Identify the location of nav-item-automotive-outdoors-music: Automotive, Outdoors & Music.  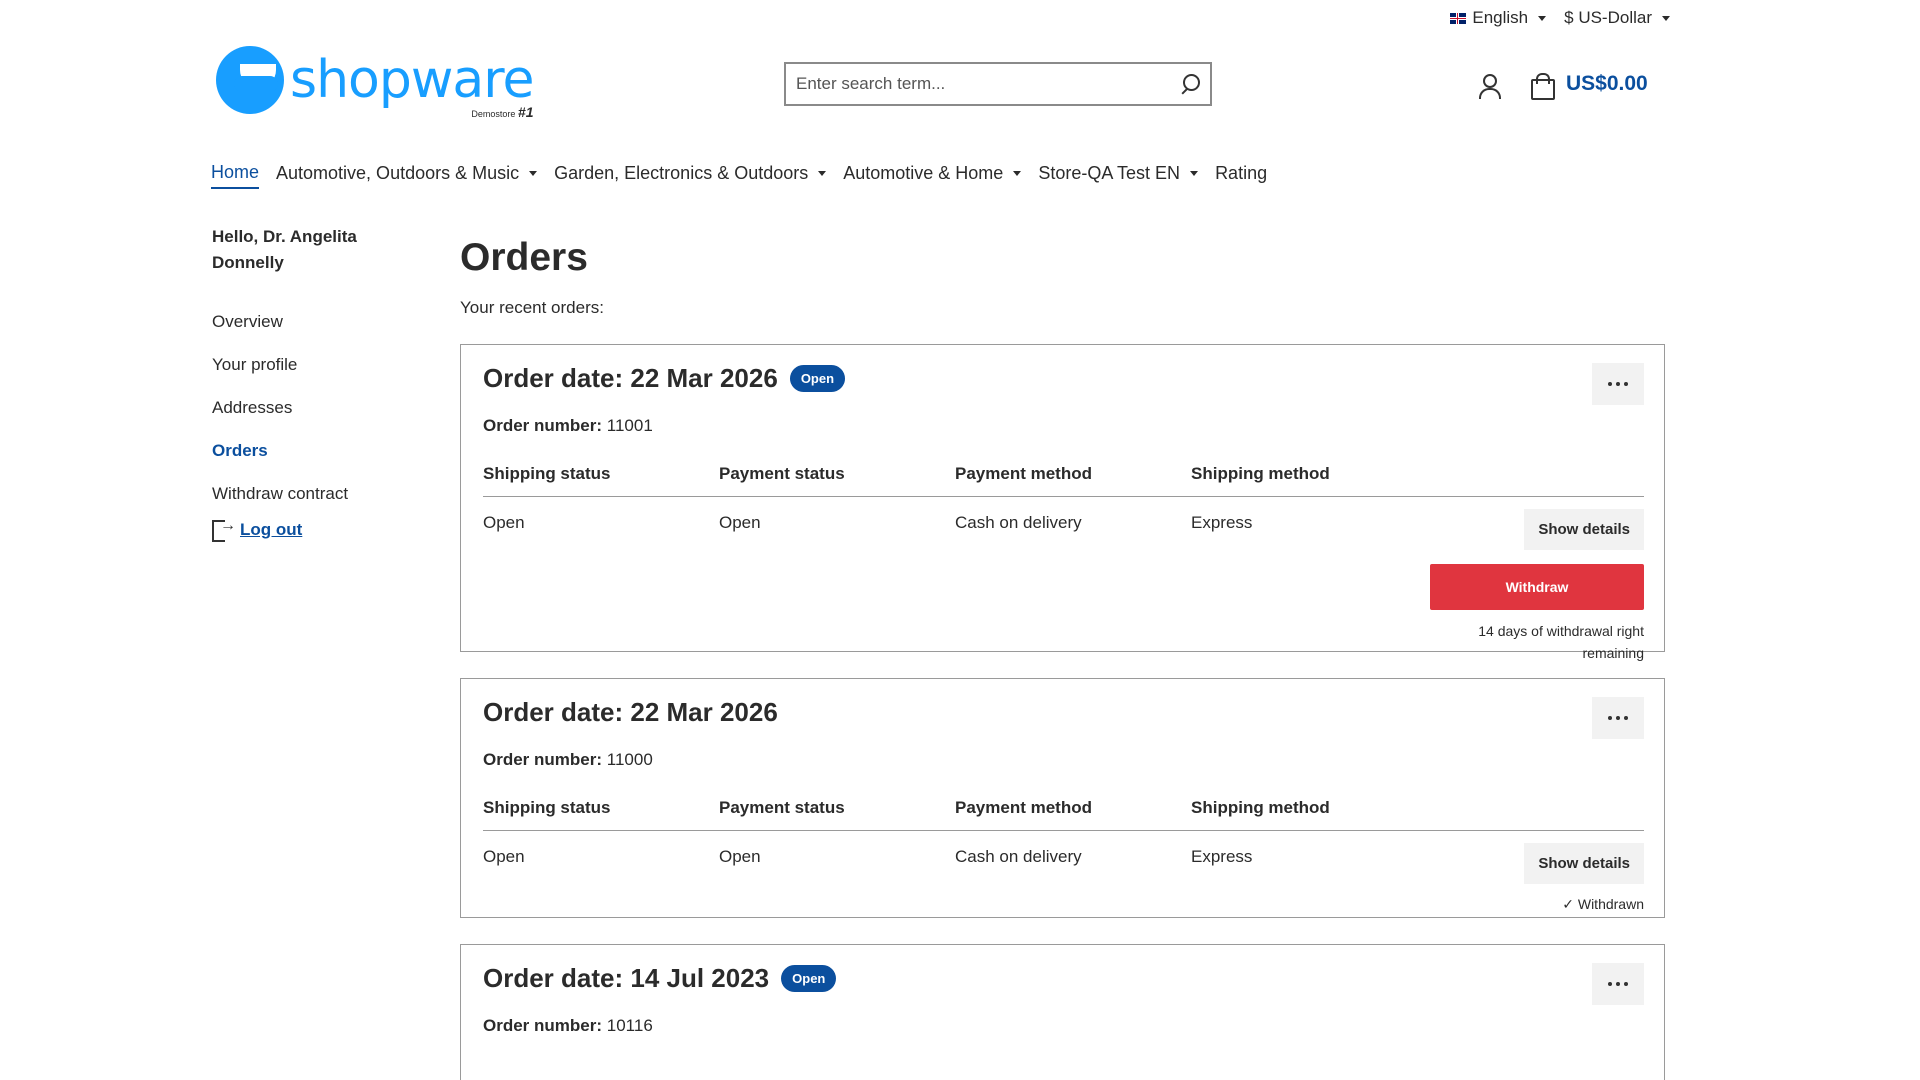
(407, 175).